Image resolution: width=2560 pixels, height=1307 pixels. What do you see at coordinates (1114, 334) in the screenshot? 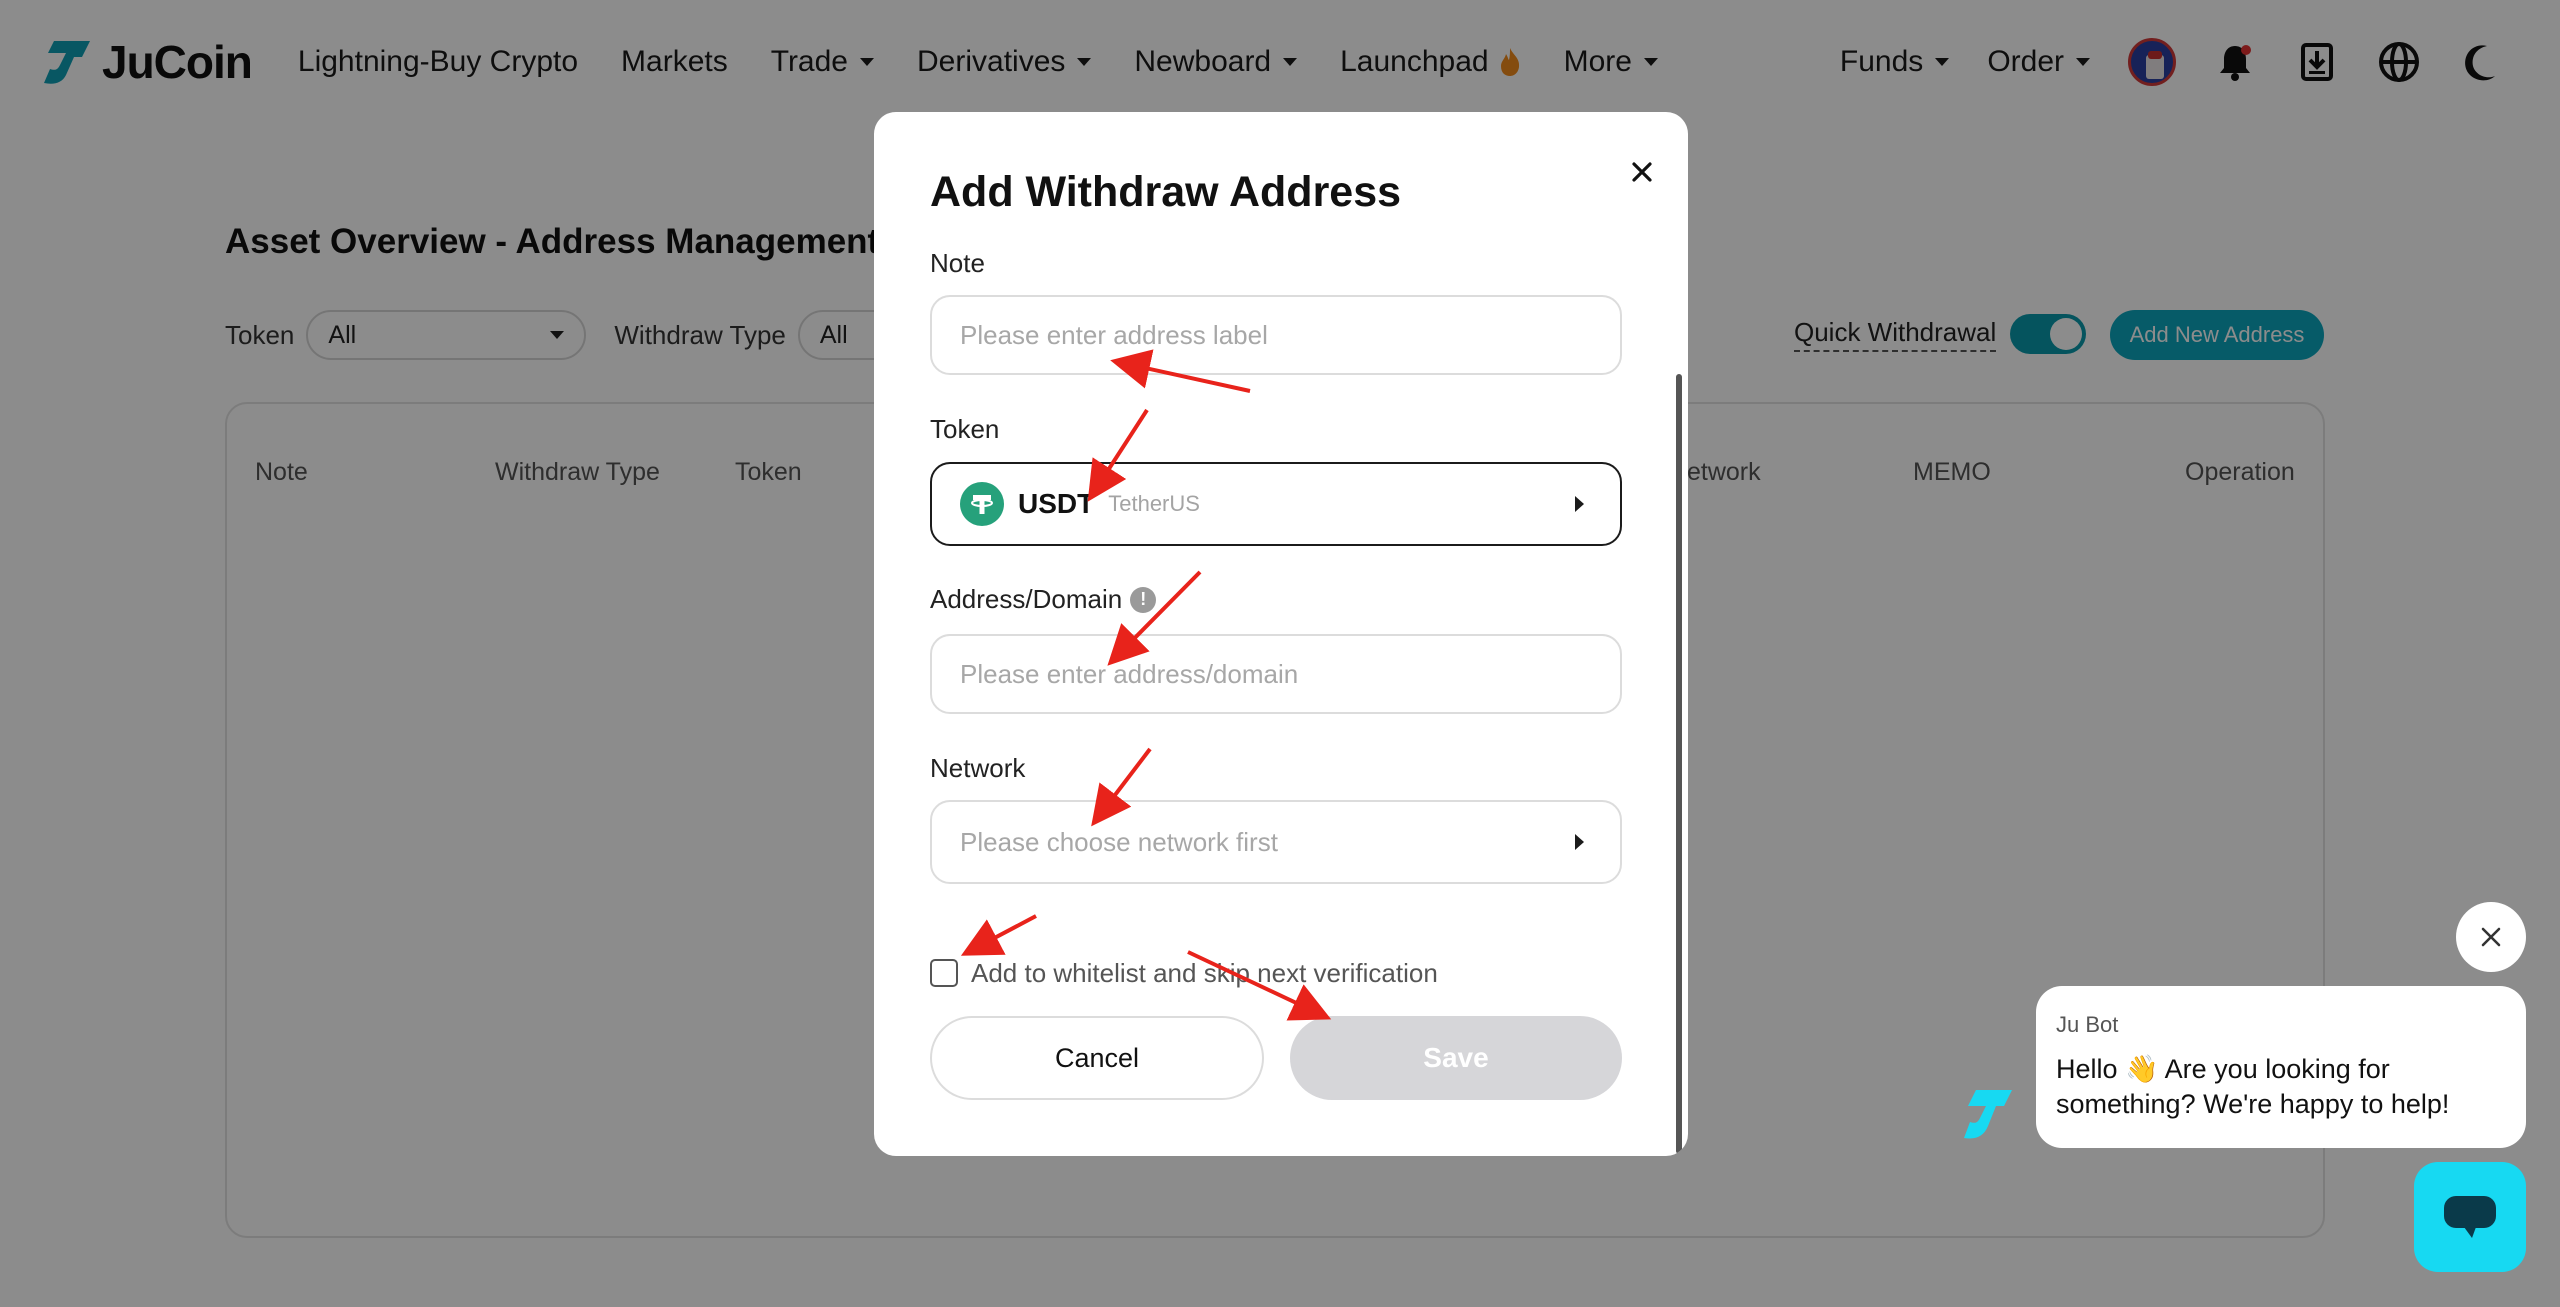
I see `note-placeholder: Please enter address label` at bounding box center [1114, 334].